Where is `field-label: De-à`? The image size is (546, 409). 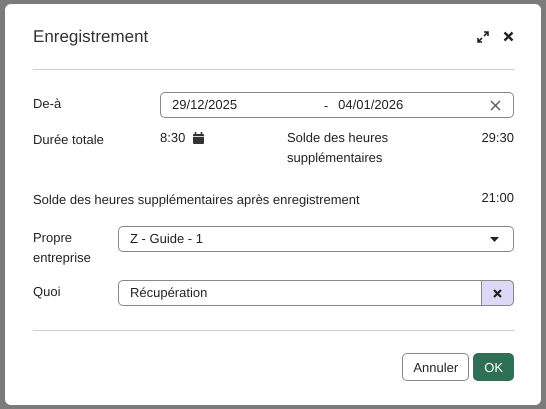 field-label: De-à is located at coordinates (47, 104).